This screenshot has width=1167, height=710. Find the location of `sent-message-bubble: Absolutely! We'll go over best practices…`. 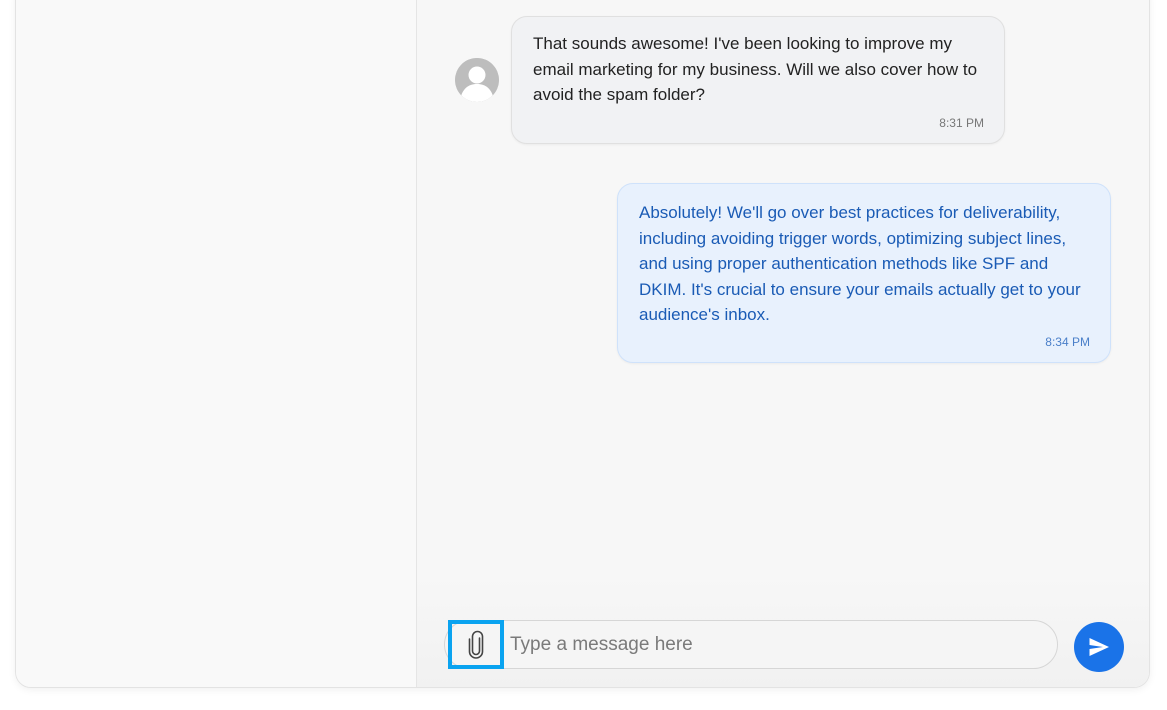

sent-message-bubble: Absolutely! We'll go over best practices… is located at coordinates (864, 273).